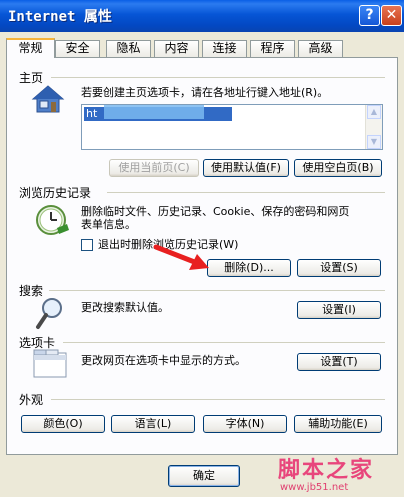 This screenshot has width=404, height=497. I want to click on colors-button: 颜色(O), so click(63, 424).